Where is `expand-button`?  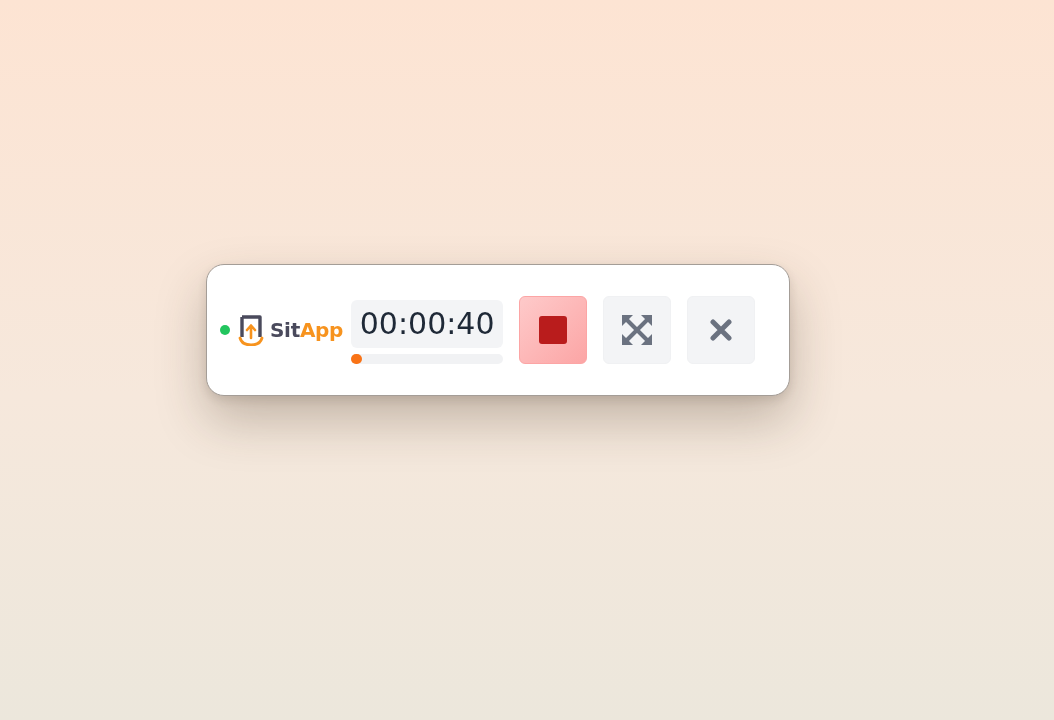 expand-button is located at coordinates (637, 330).